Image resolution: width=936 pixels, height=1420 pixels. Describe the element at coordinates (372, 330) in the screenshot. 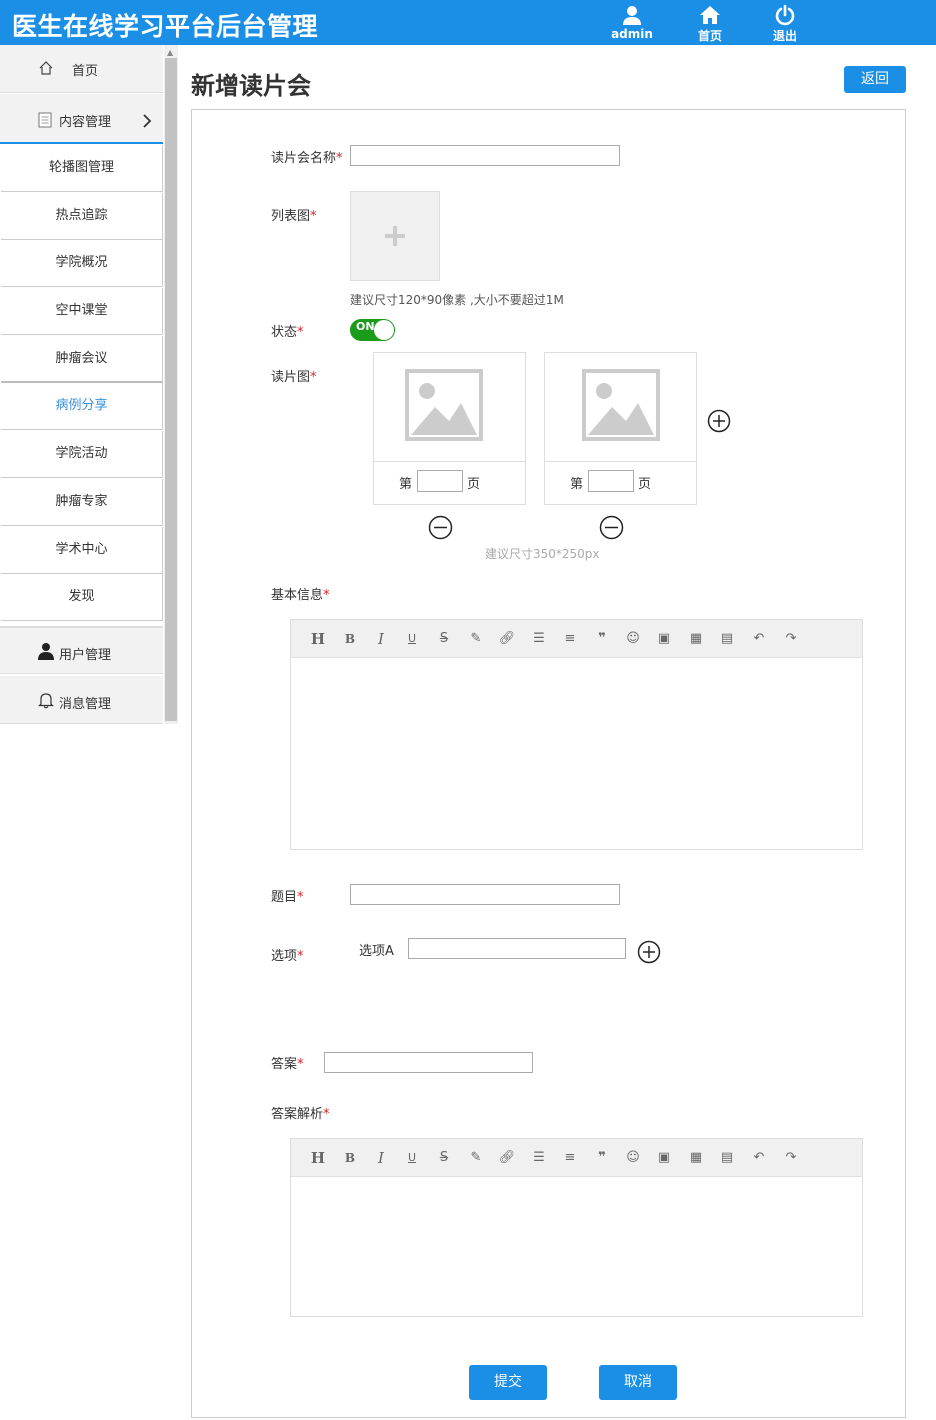

I see `status-toggle: ON` at that location.